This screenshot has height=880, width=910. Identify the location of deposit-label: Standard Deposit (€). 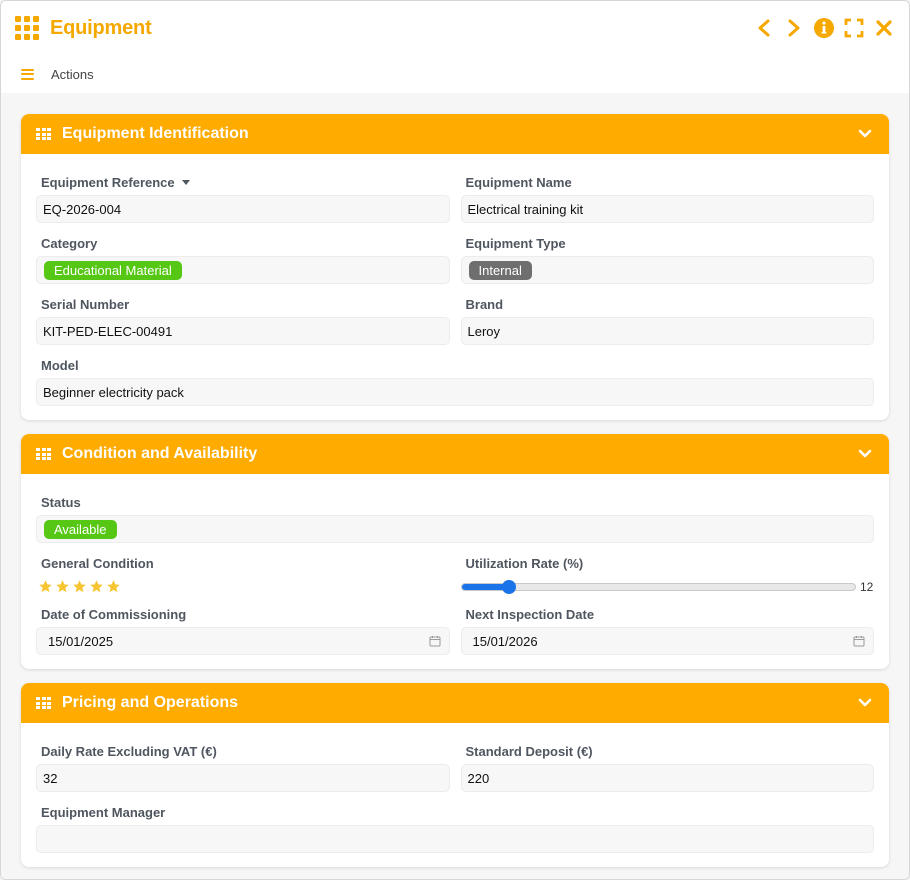
(529, 751).